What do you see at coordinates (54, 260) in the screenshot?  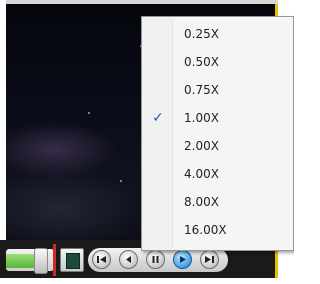 I see `control-separator` at bounding box center [54, 260].